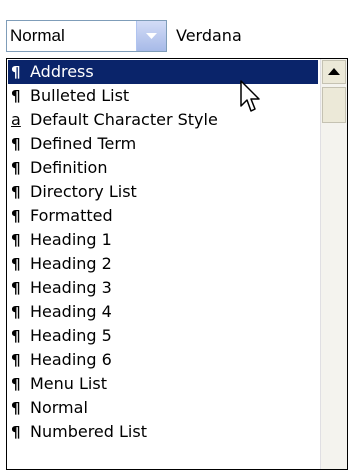 This screenshot has height=470, width=348. What do you see at coordinates (163, 360) in the screenshot?
I see `style-list-item: ¶ Heading 6` at bounding box center [163, 360].